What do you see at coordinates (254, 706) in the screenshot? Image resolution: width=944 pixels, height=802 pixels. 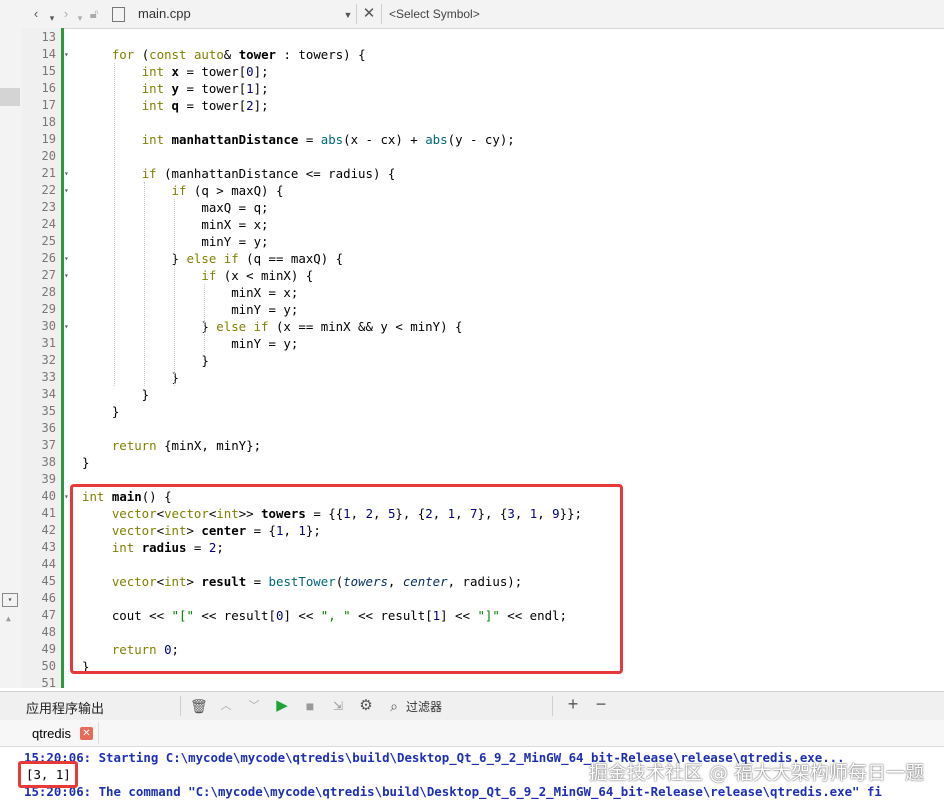 I see `next-item-icon: ﹀` at bounding box center [254, 706].